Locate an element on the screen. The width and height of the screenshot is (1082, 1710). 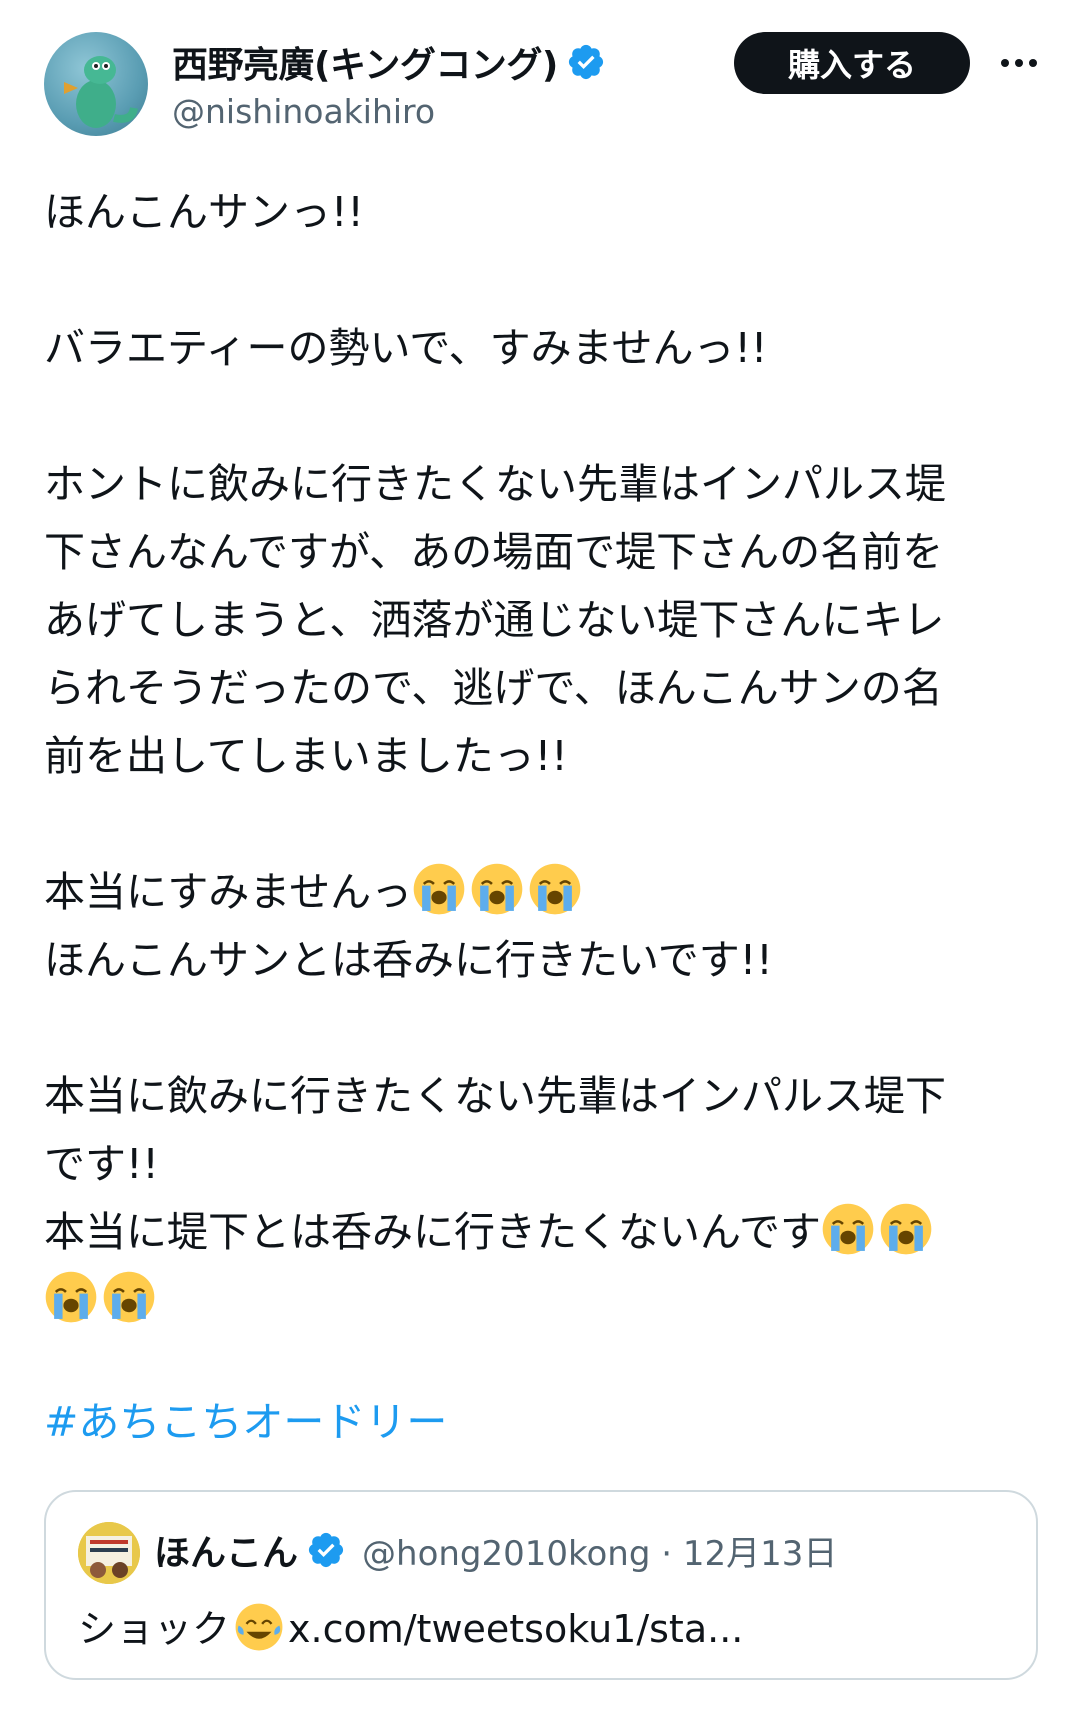
tweet-line: です!! is located at coordinates (101, 1164).